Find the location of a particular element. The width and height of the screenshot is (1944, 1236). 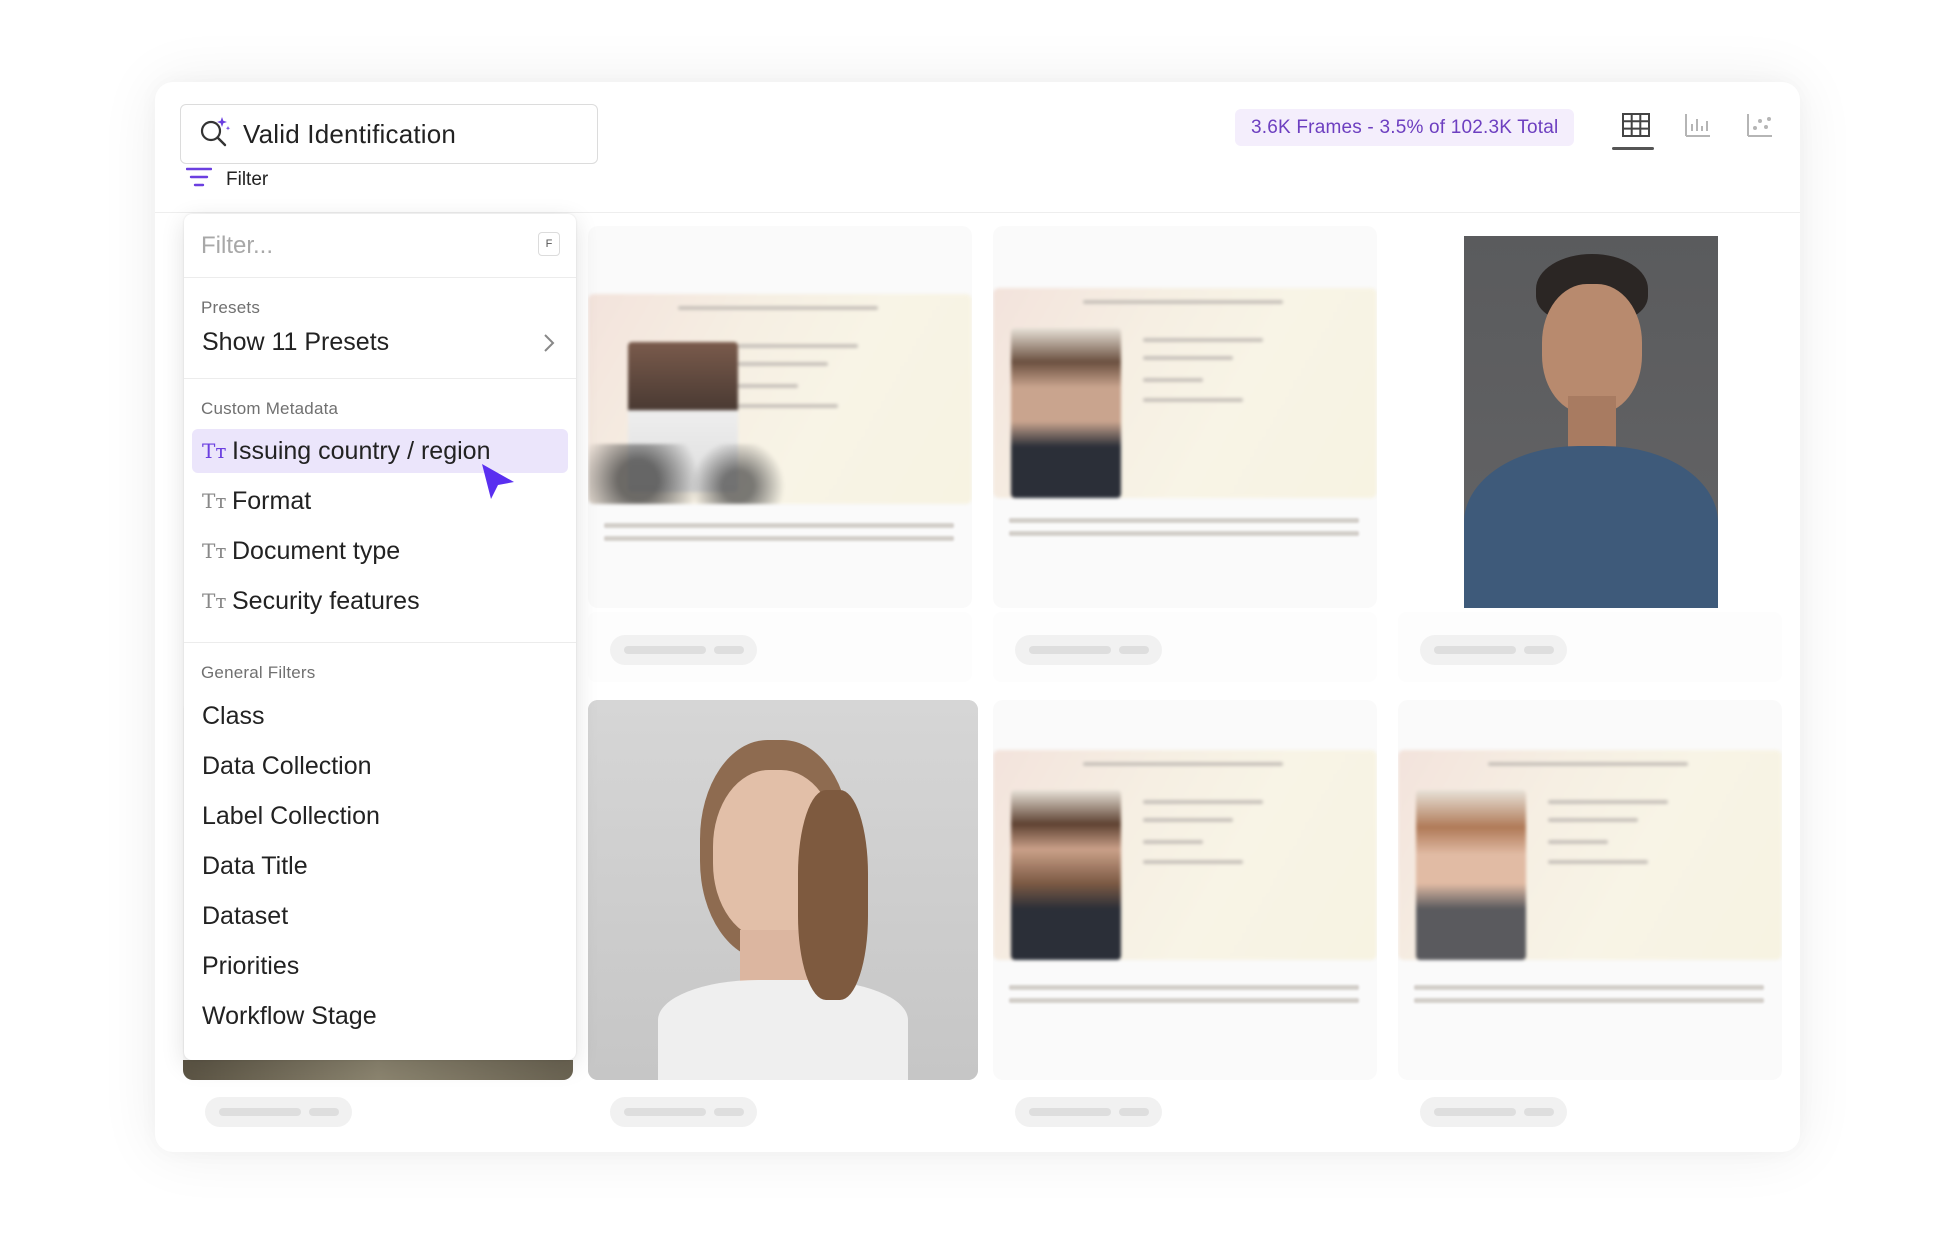

filter-item-label: Priorities is located at coordinates (251, 965).